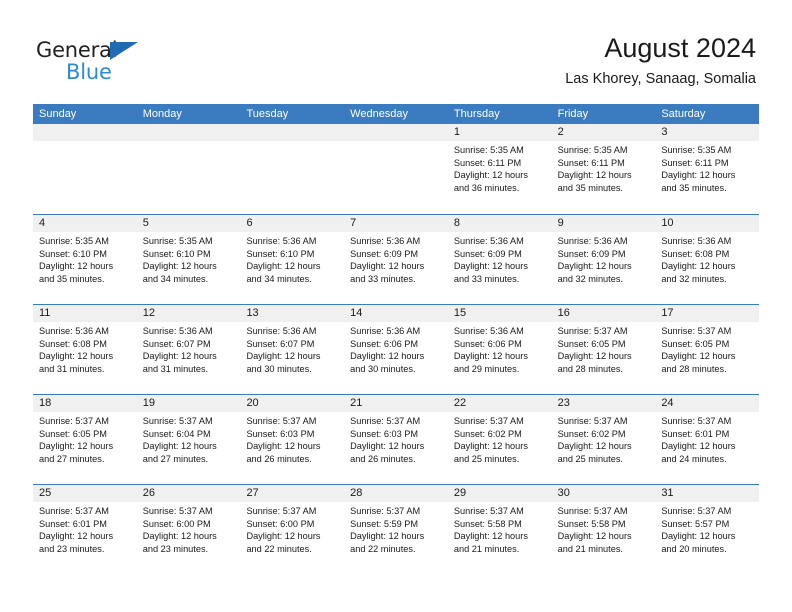 The height and width of the screenshot is (612, 792). Describe the element at coordinates (590, 458) in the screenshot. I see `daylight-text-line2: and 25 minutes.` at that location.